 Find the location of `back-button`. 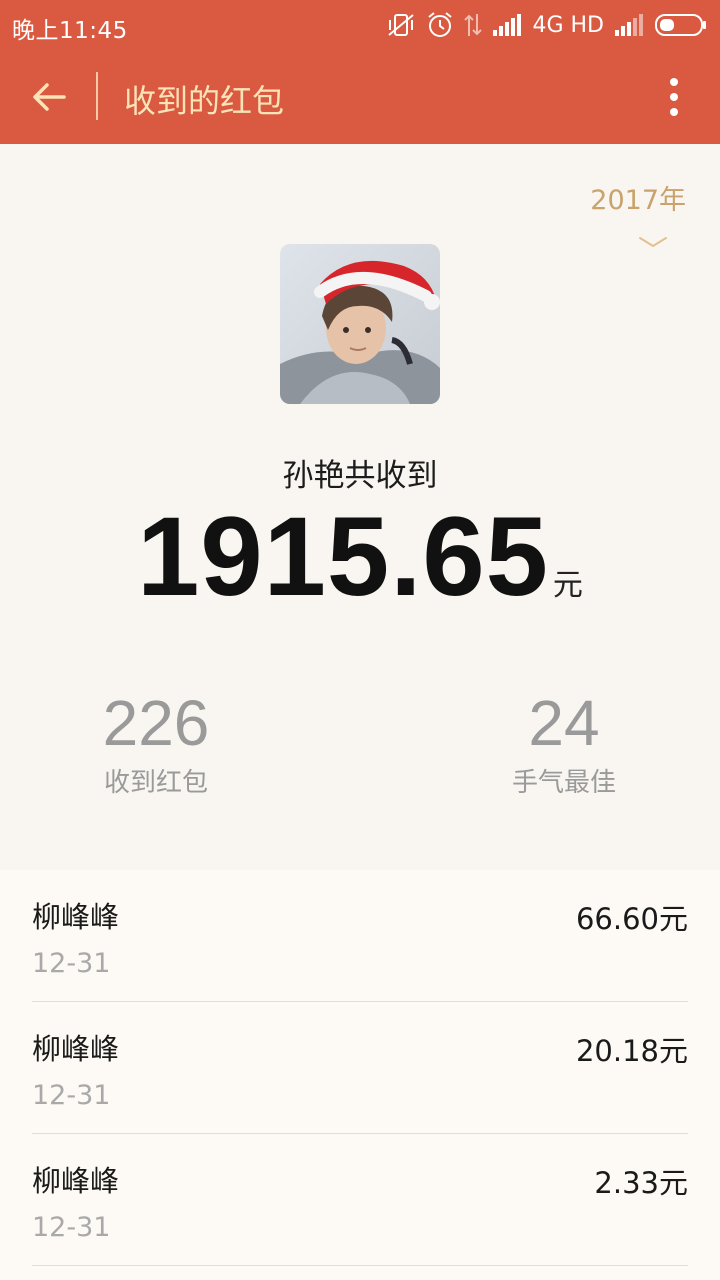

back-button is located at coordinates (49, 97).